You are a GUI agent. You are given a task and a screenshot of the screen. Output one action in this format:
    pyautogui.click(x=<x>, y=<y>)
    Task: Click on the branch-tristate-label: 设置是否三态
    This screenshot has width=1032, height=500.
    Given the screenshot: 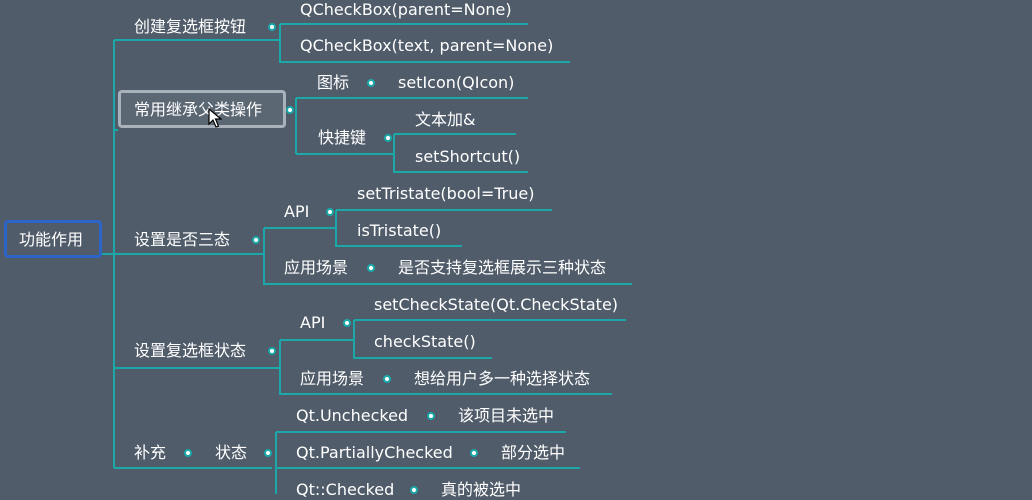 What is the action you would take?
    pyautogui.click(x=182, y=240)
    